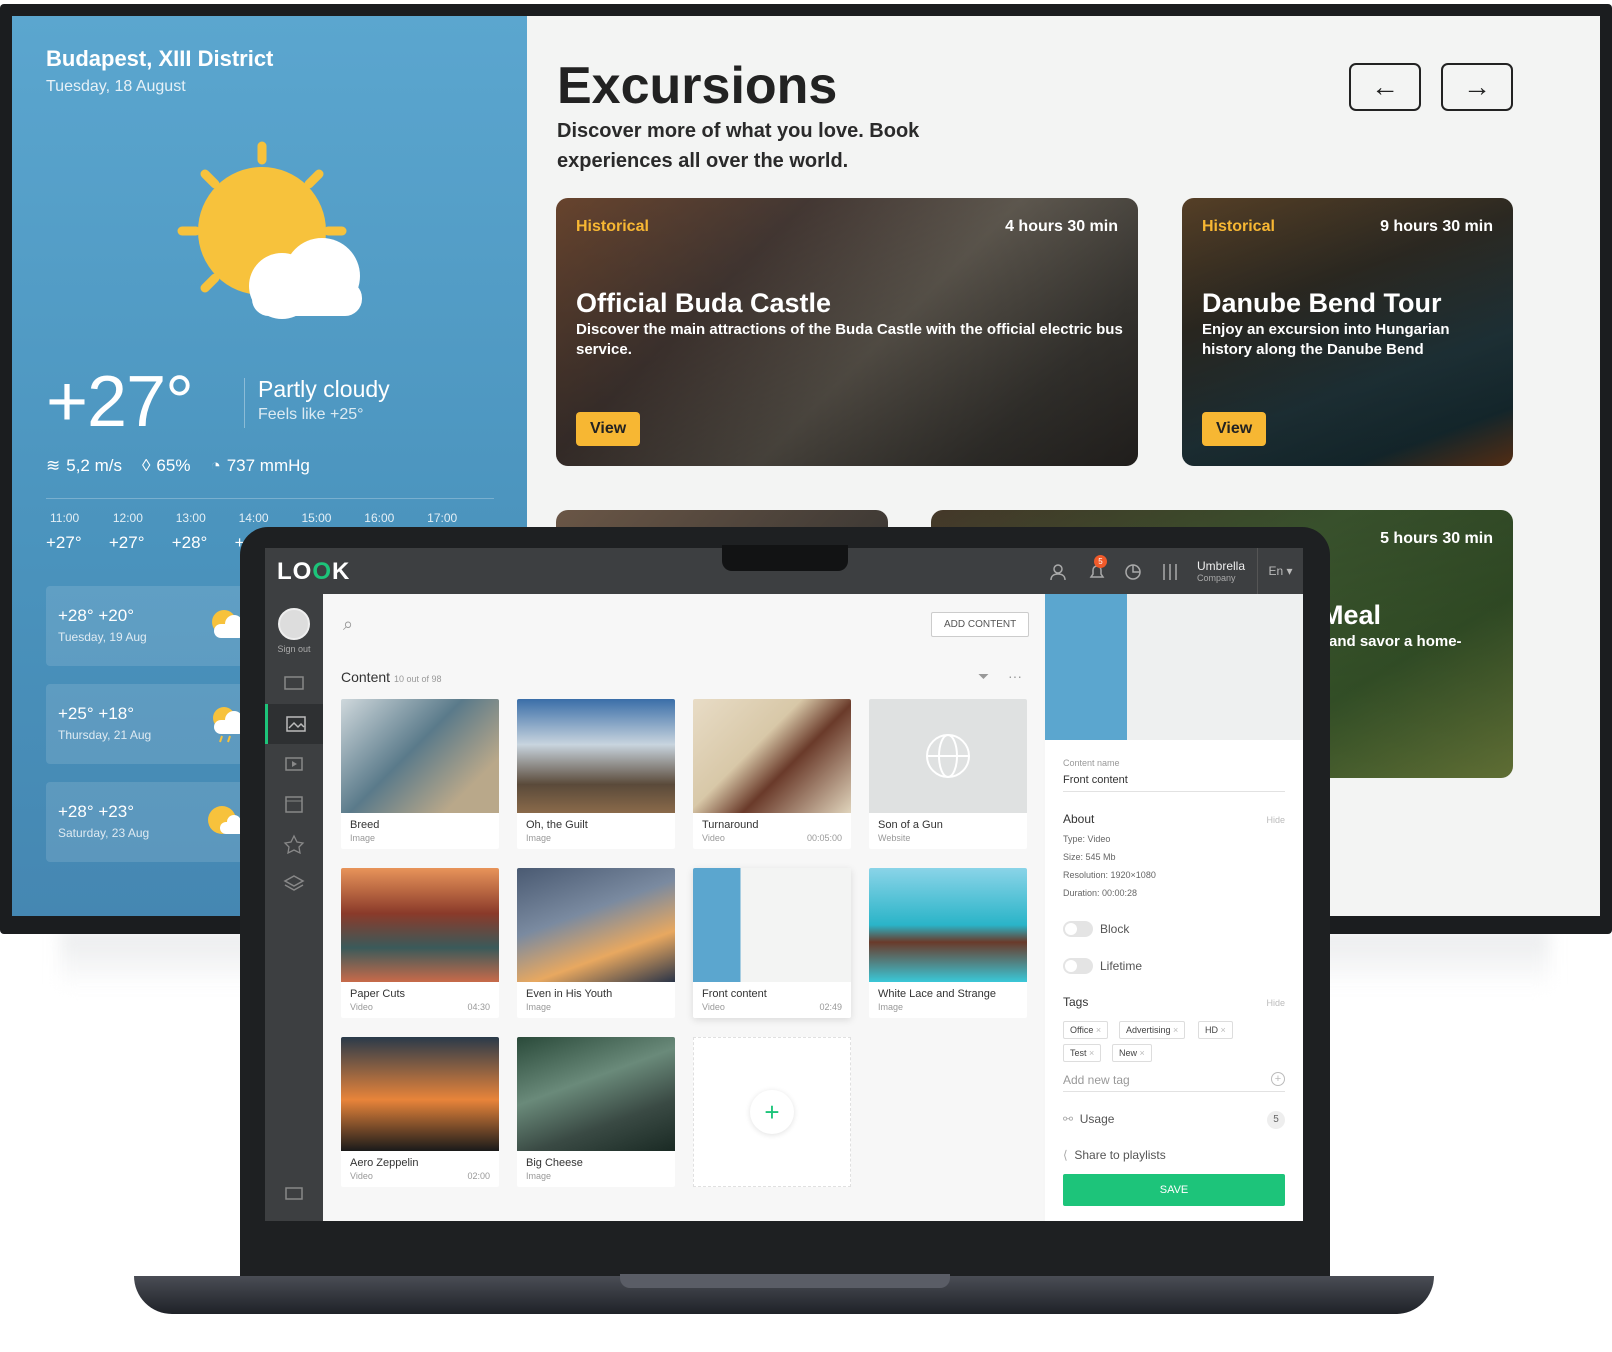 Image resolution: width=1612 pixels, height=1352 pixels. What do you see at coordinates (1436, 226) in the screenshot?
I see `card-duration: 9 hours 30 min` at bounding box center [1436, 226].